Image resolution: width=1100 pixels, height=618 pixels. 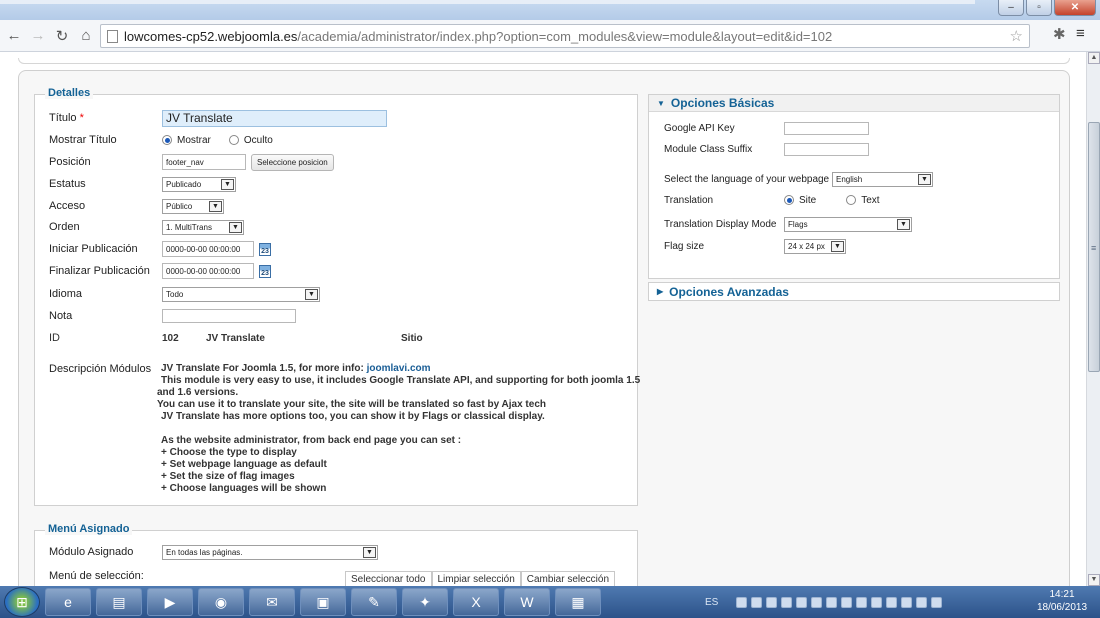 I want to click on volume-icon, so click(x=937, y=602).